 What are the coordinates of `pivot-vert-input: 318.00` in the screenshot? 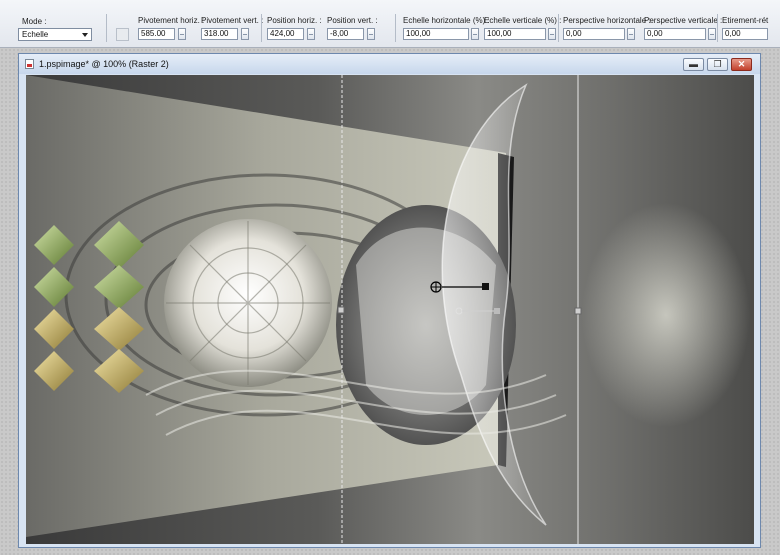 It's located at (219, 34).